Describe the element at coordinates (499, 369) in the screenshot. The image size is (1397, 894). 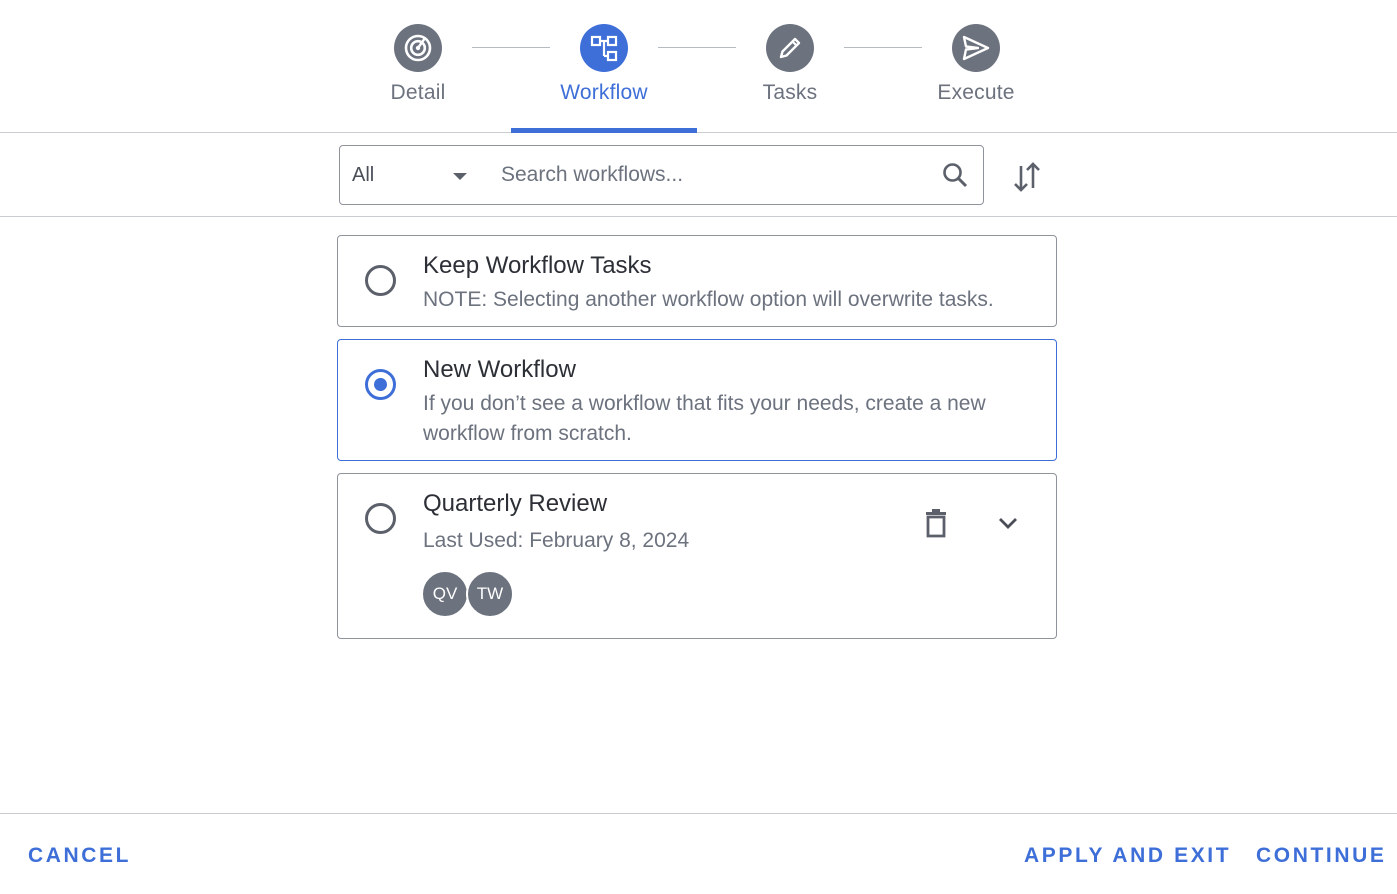
I see `option-title: New Workflow` at that location.